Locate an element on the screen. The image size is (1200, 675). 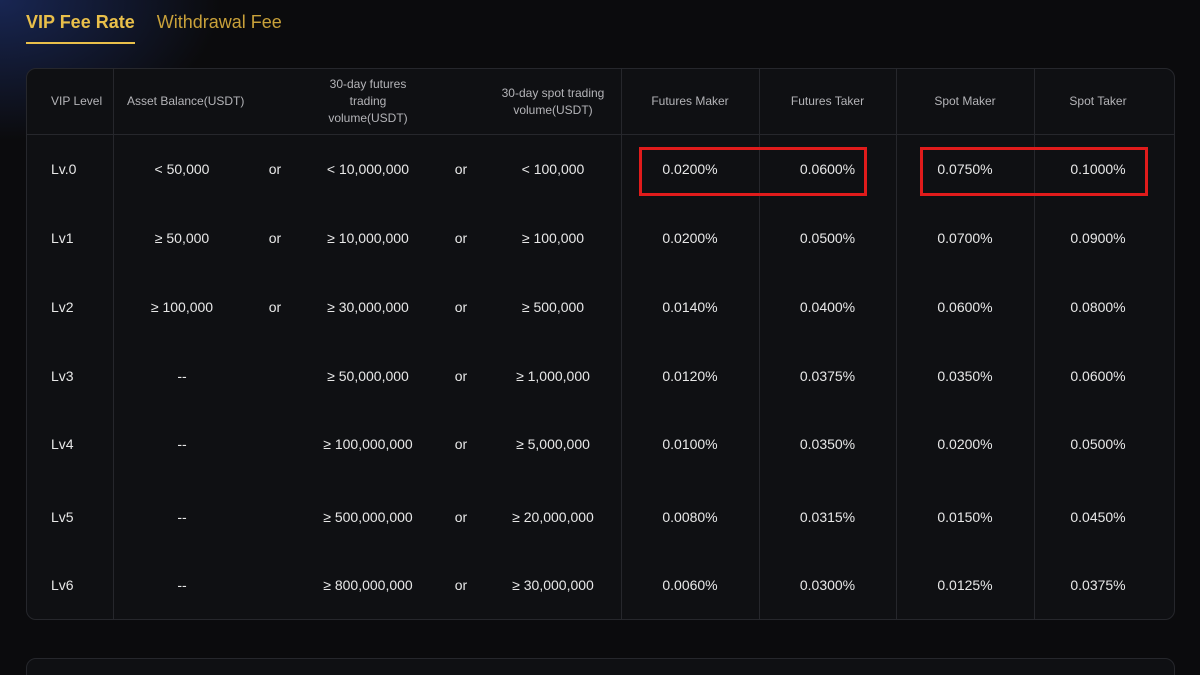
cell-spot-volume: ≥ 5,000,000 is located at coordinates (553, 444).